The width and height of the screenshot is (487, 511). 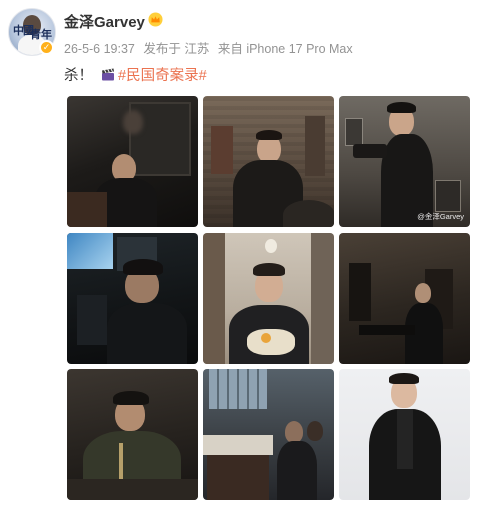 What do you see at coordinates (155, 19) in the screenshot?
I see `crown-icon` at bounding box center [155, 19].